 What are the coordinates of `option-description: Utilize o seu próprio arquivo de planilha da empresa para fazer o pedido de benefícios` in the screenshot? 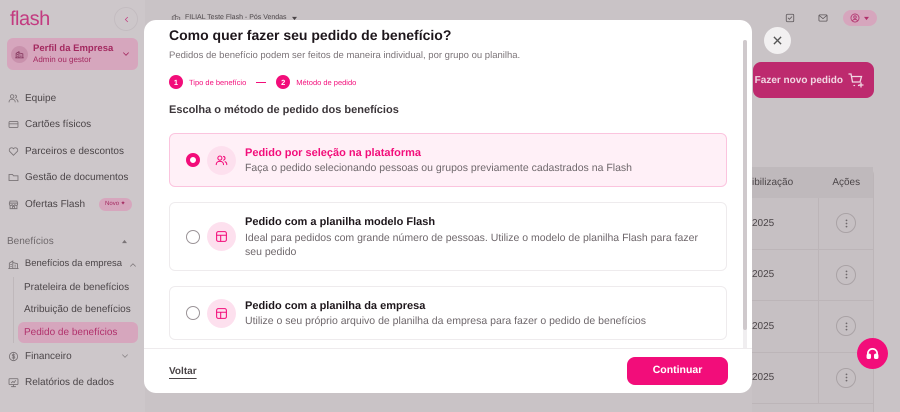 It's located at (445, 321).